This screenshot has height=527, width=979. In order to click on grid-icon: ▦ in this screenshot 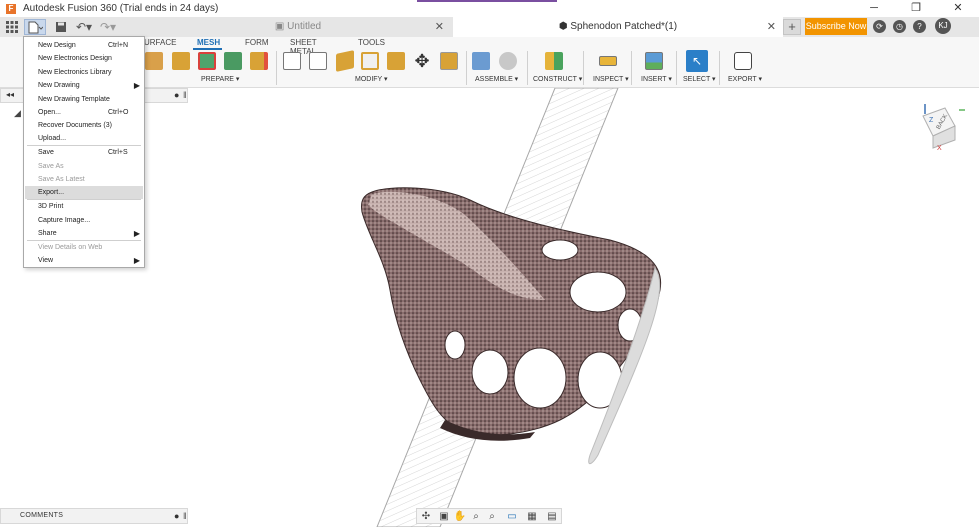, I will do `click(532, 516)`.